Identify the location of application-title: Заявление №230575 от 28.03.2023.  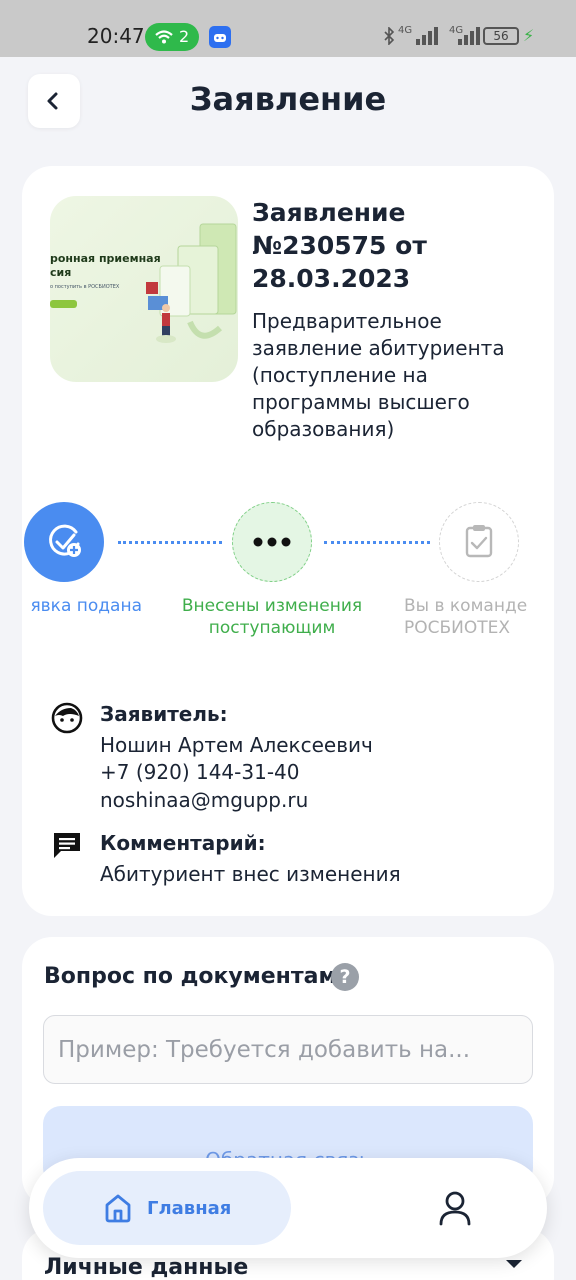
(339, 245).